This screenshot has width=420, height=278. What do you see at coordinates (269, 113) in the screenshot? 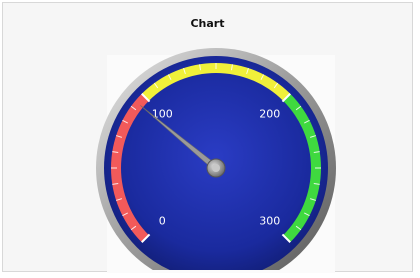
I see `gauge-tick-label: 200` at bounding box center [269, 113].